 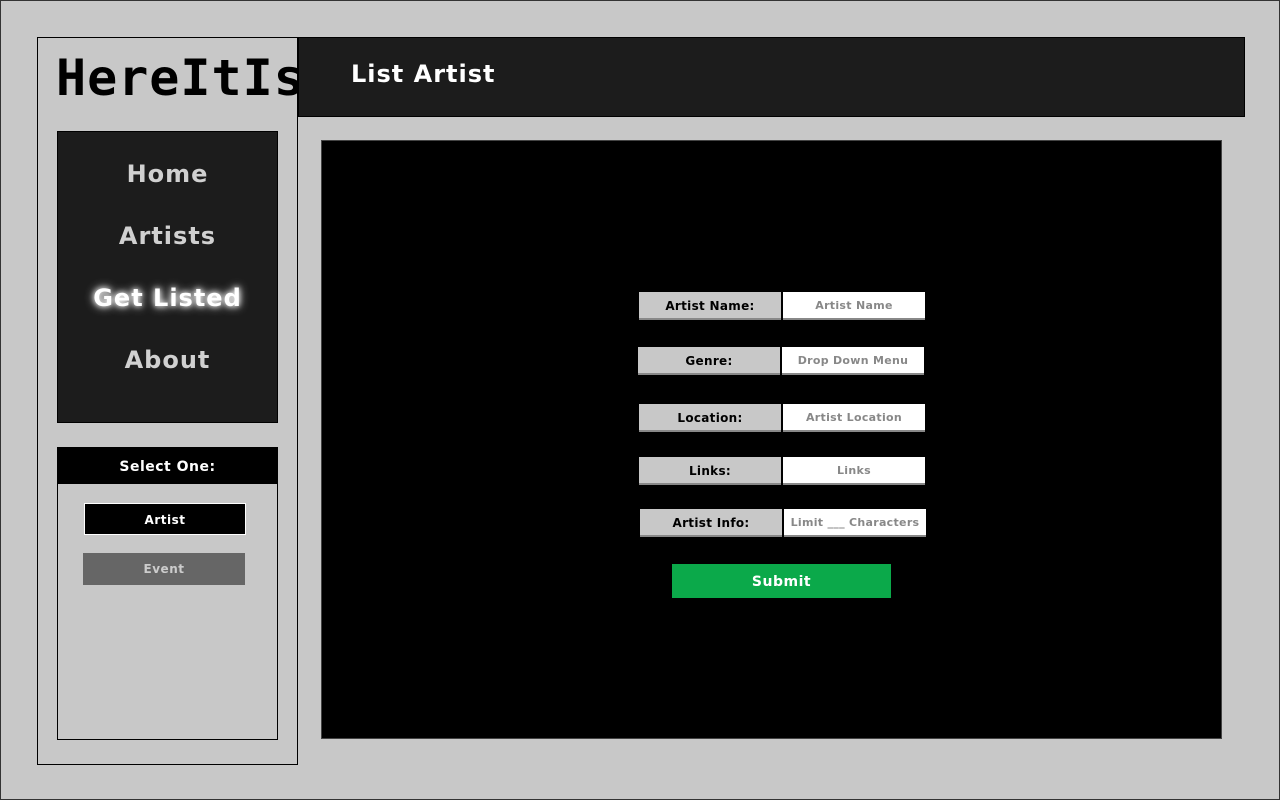 I want to click on location-row: Location:, so click(x=782, y=418).